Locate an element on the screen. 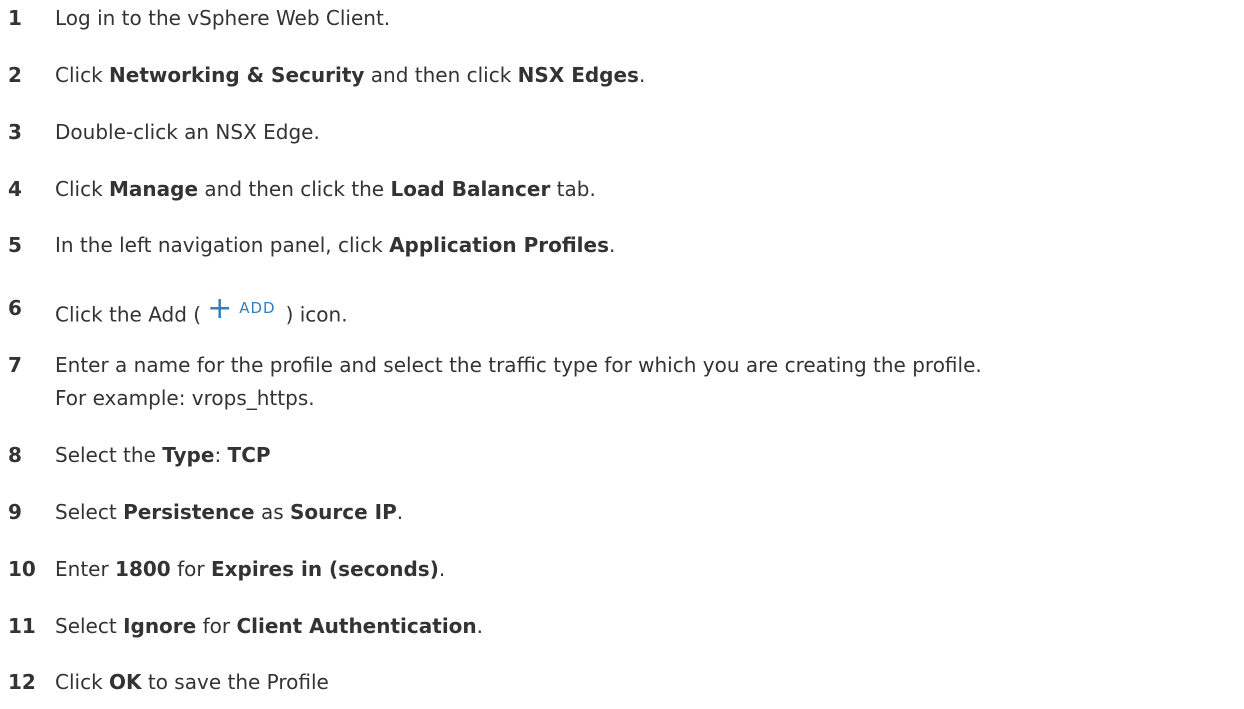 This screenshot has width=1244, height=709. step-number: 3 is located at coordinates (15, 132).